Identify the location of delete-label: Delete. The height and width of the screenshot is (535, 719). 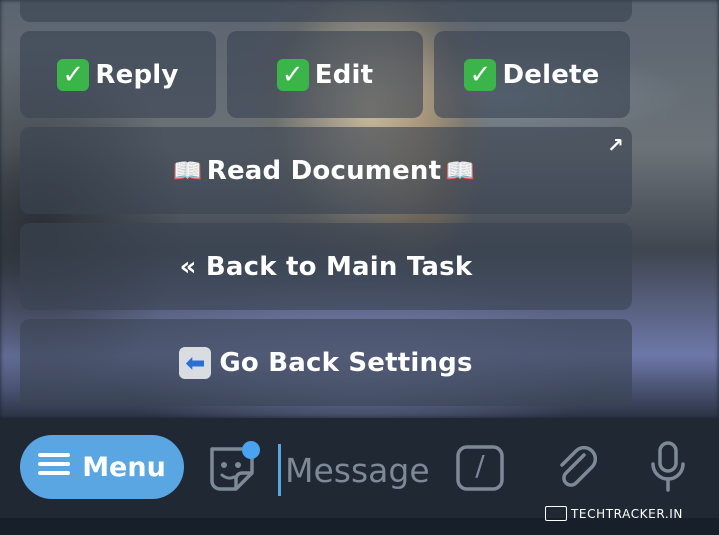
(551, 74).